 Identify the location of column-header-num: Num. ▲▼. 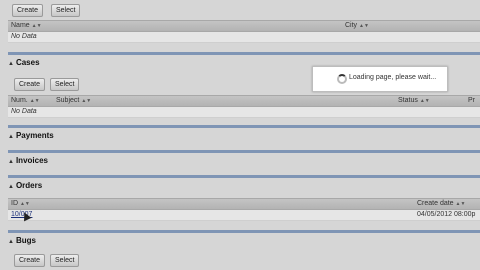
(25, 100).